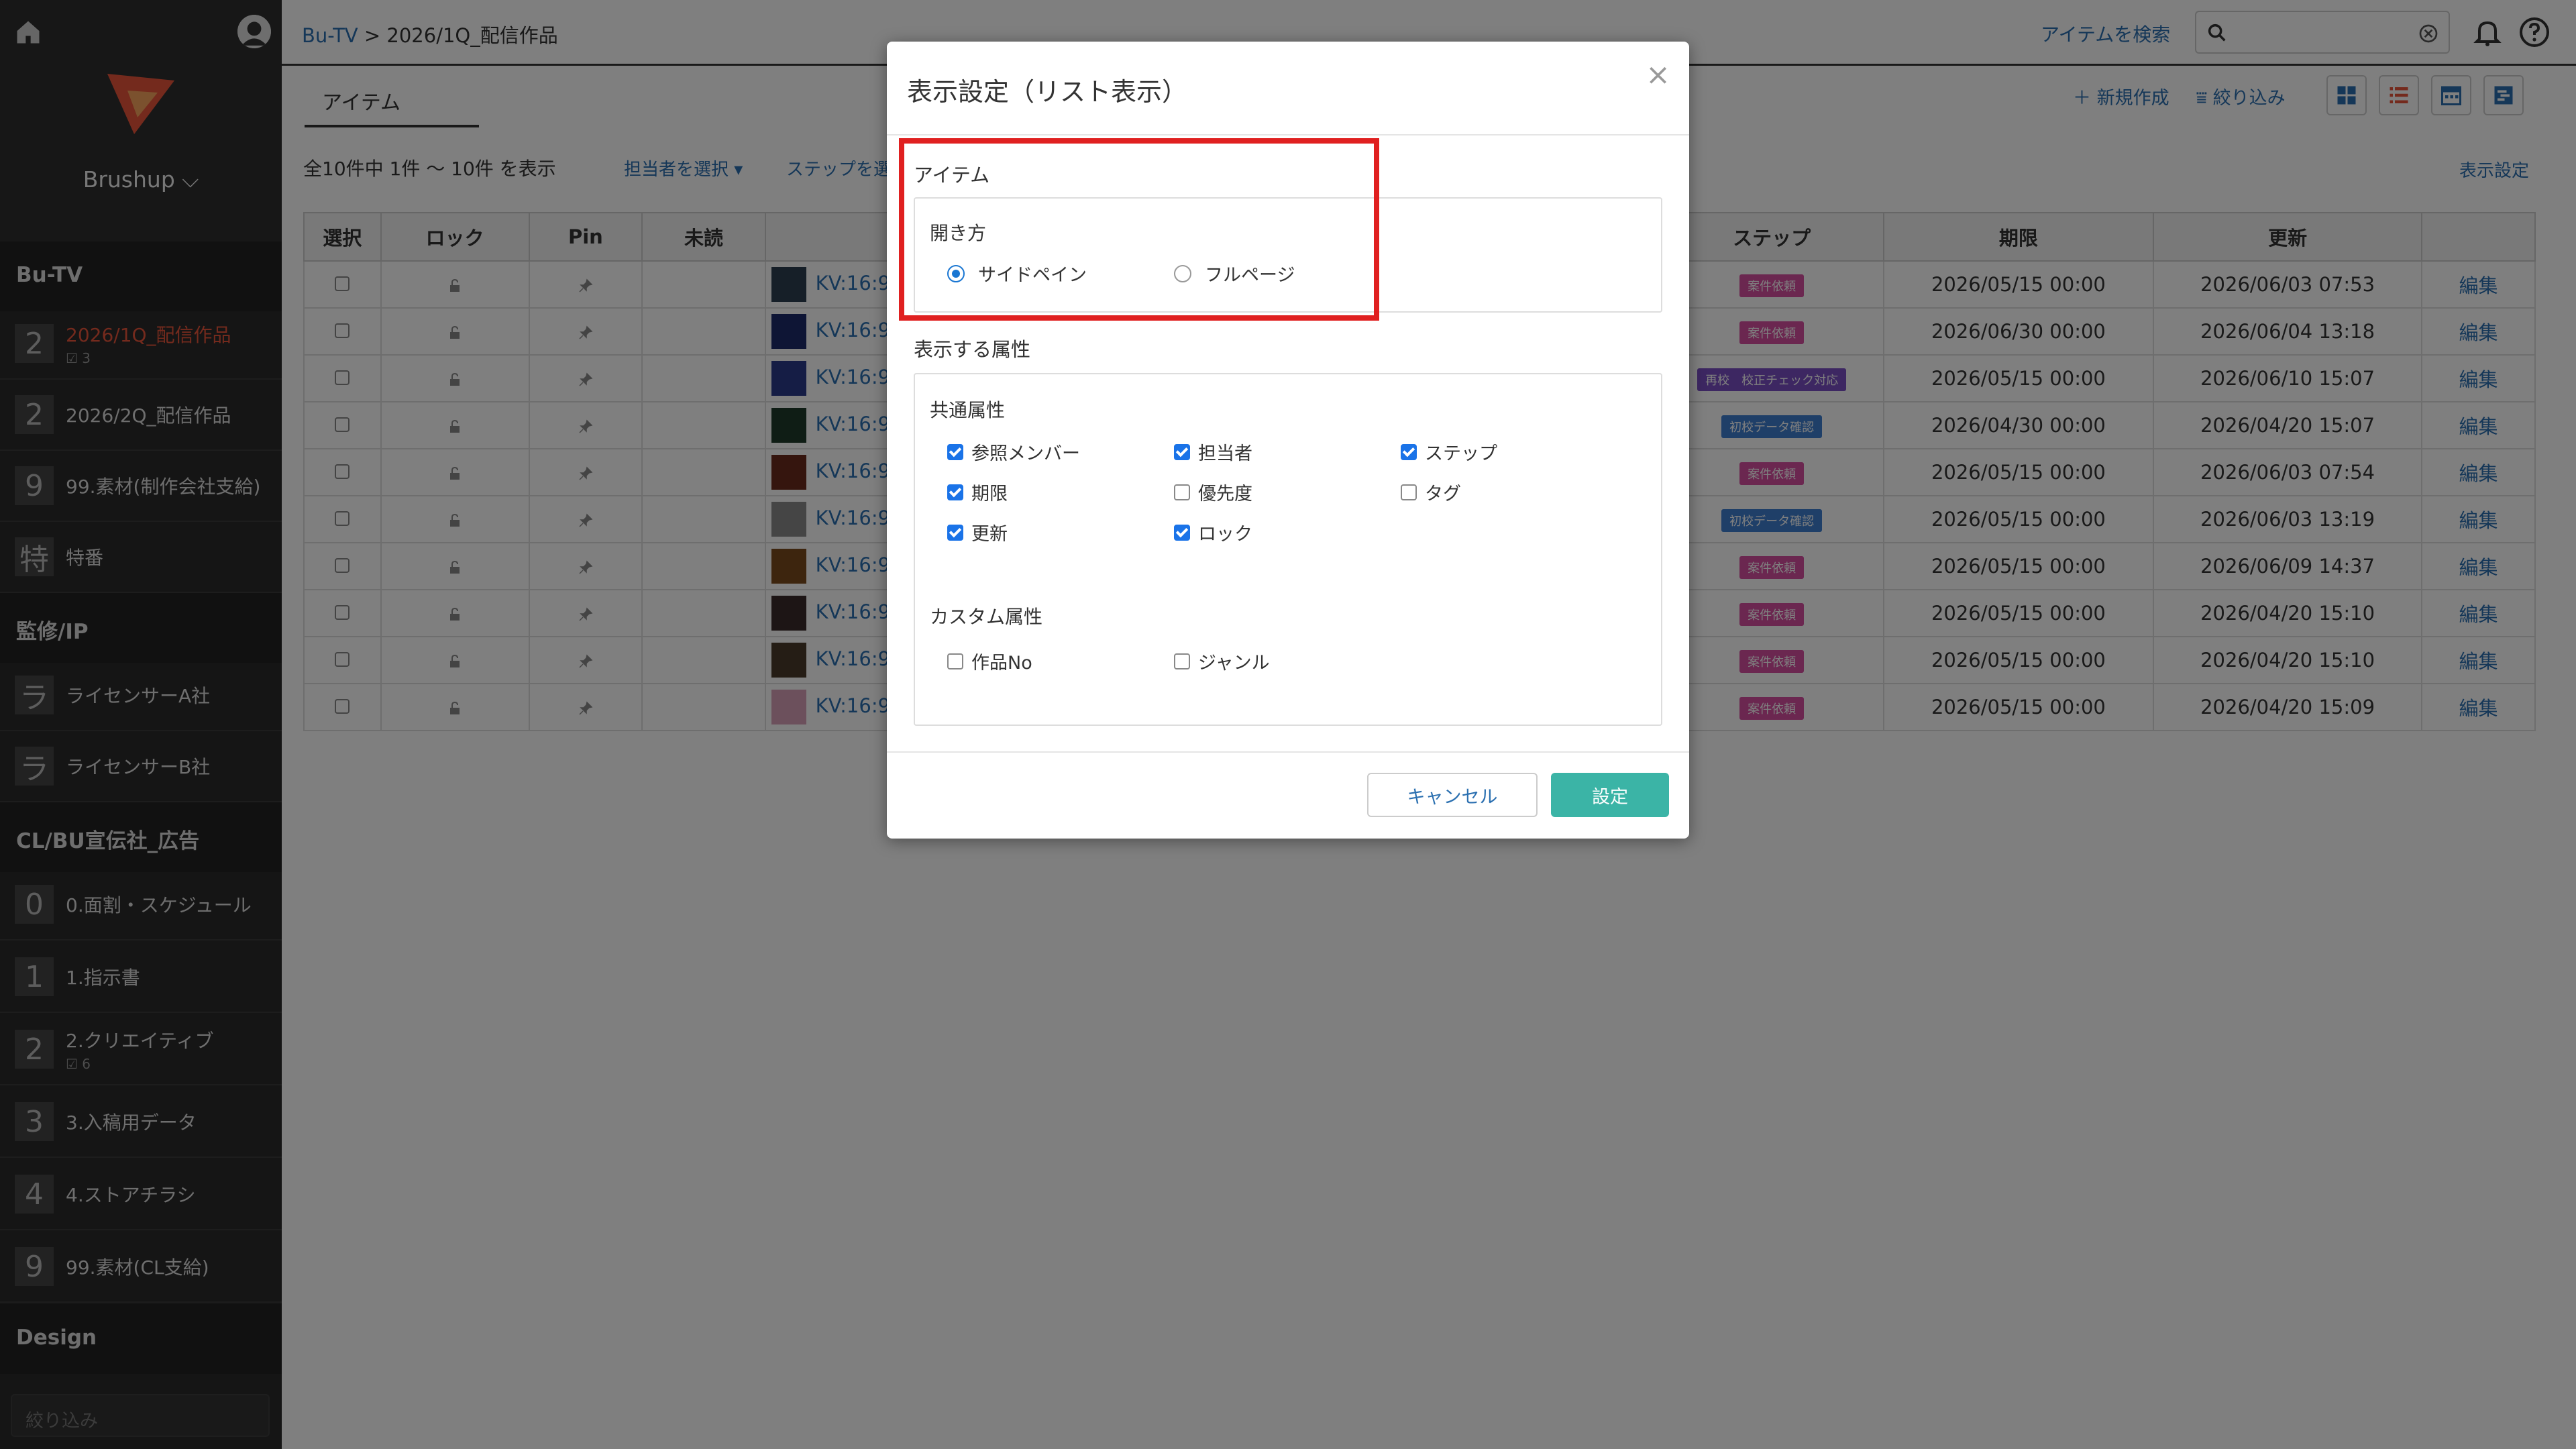 This screenshot has width=2576, height=1449. I want to click on checkbox-assignee: 担当者, so click(1213, 452).